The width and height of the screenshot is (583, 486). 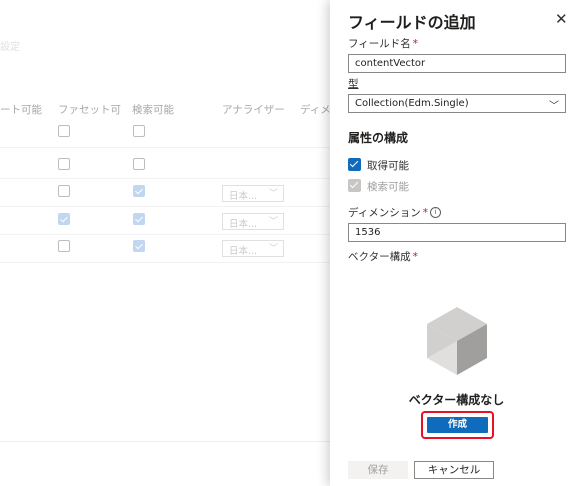 What do you see at coordinates (456, 400) in the screenshot?
I see `empty-state-title: ベクター構成なし` at bounding box center [456, 400].